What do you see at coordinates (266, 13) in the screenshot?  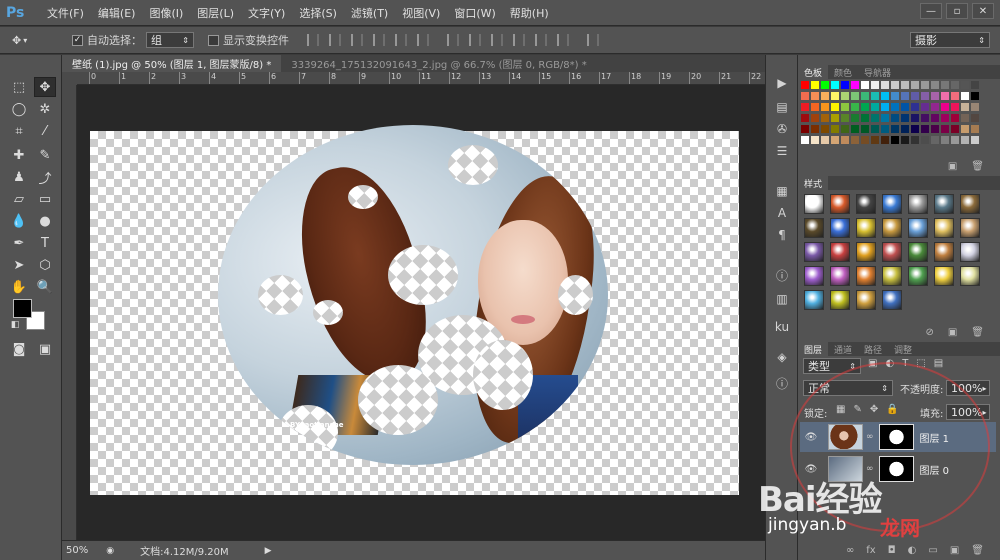 I see `menu-type: 文字(Y)` at bounding box center [266, 13].